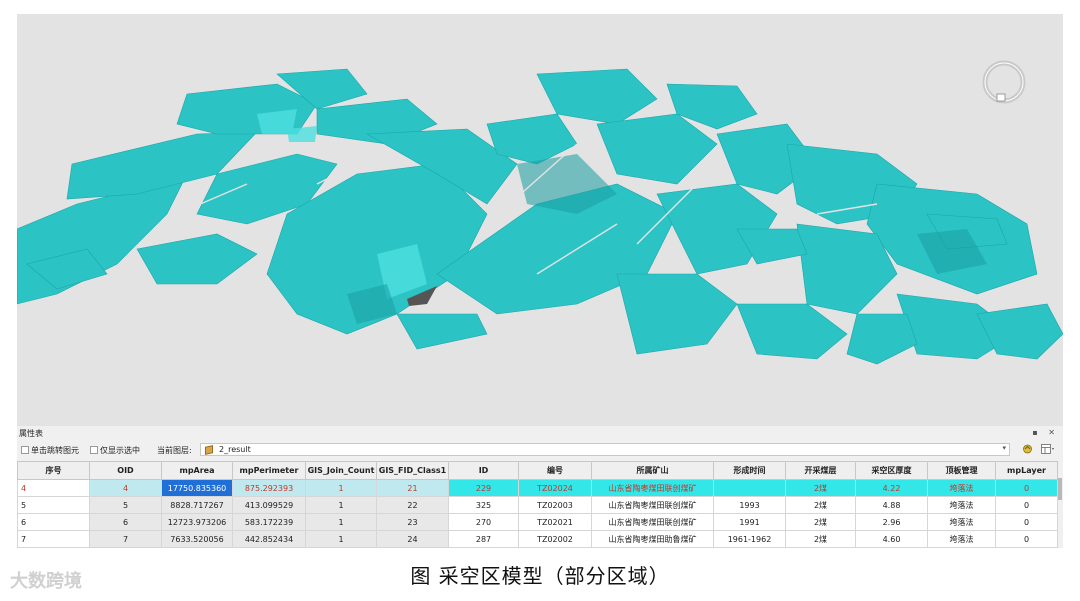 This screenshot has height=601, width=1080. What do you see at coordinates (94, 450) in the screenshot?
I see `show-selected-only-checkbox` at bounding box center [94, 450].